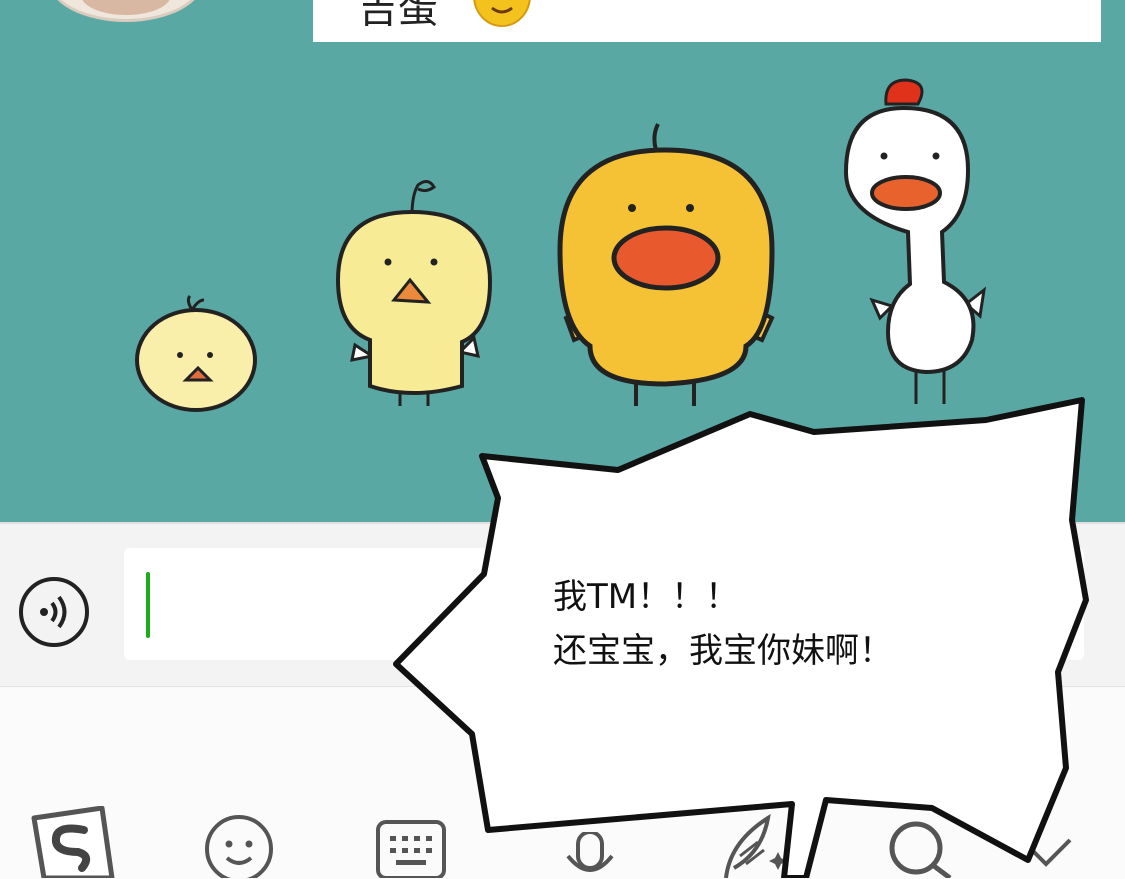  What do you see at coordinates (752, 845) in the screenshot?
I see `feather-icon` at bounding box center [752, 845].